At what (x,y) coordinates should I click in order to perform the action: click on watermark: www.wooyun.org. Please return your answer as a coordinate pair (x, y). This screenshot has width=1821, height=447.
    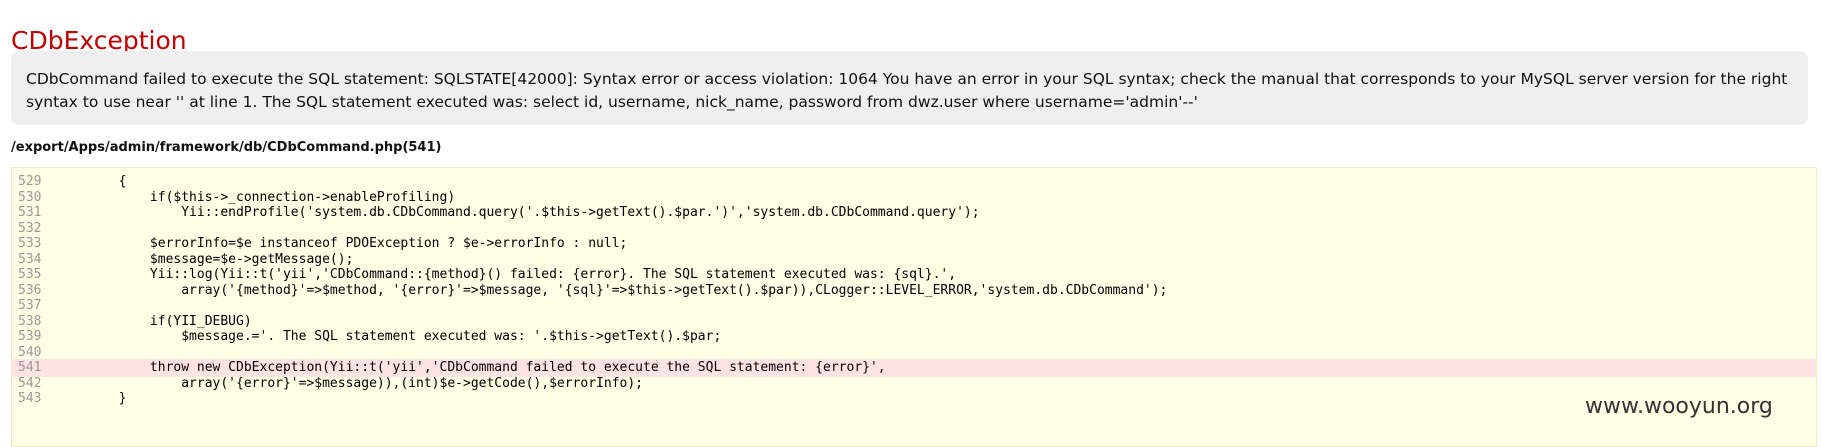
    Looking at the image, I should click on (1679, 406).